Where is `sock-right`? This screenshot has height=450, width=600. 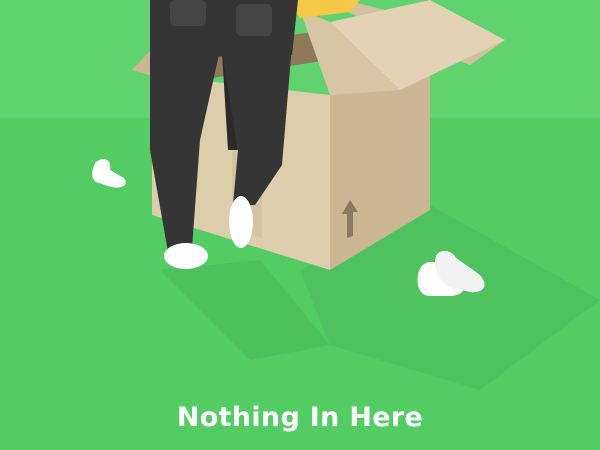
sock-right is located at coordinates (241, 222).